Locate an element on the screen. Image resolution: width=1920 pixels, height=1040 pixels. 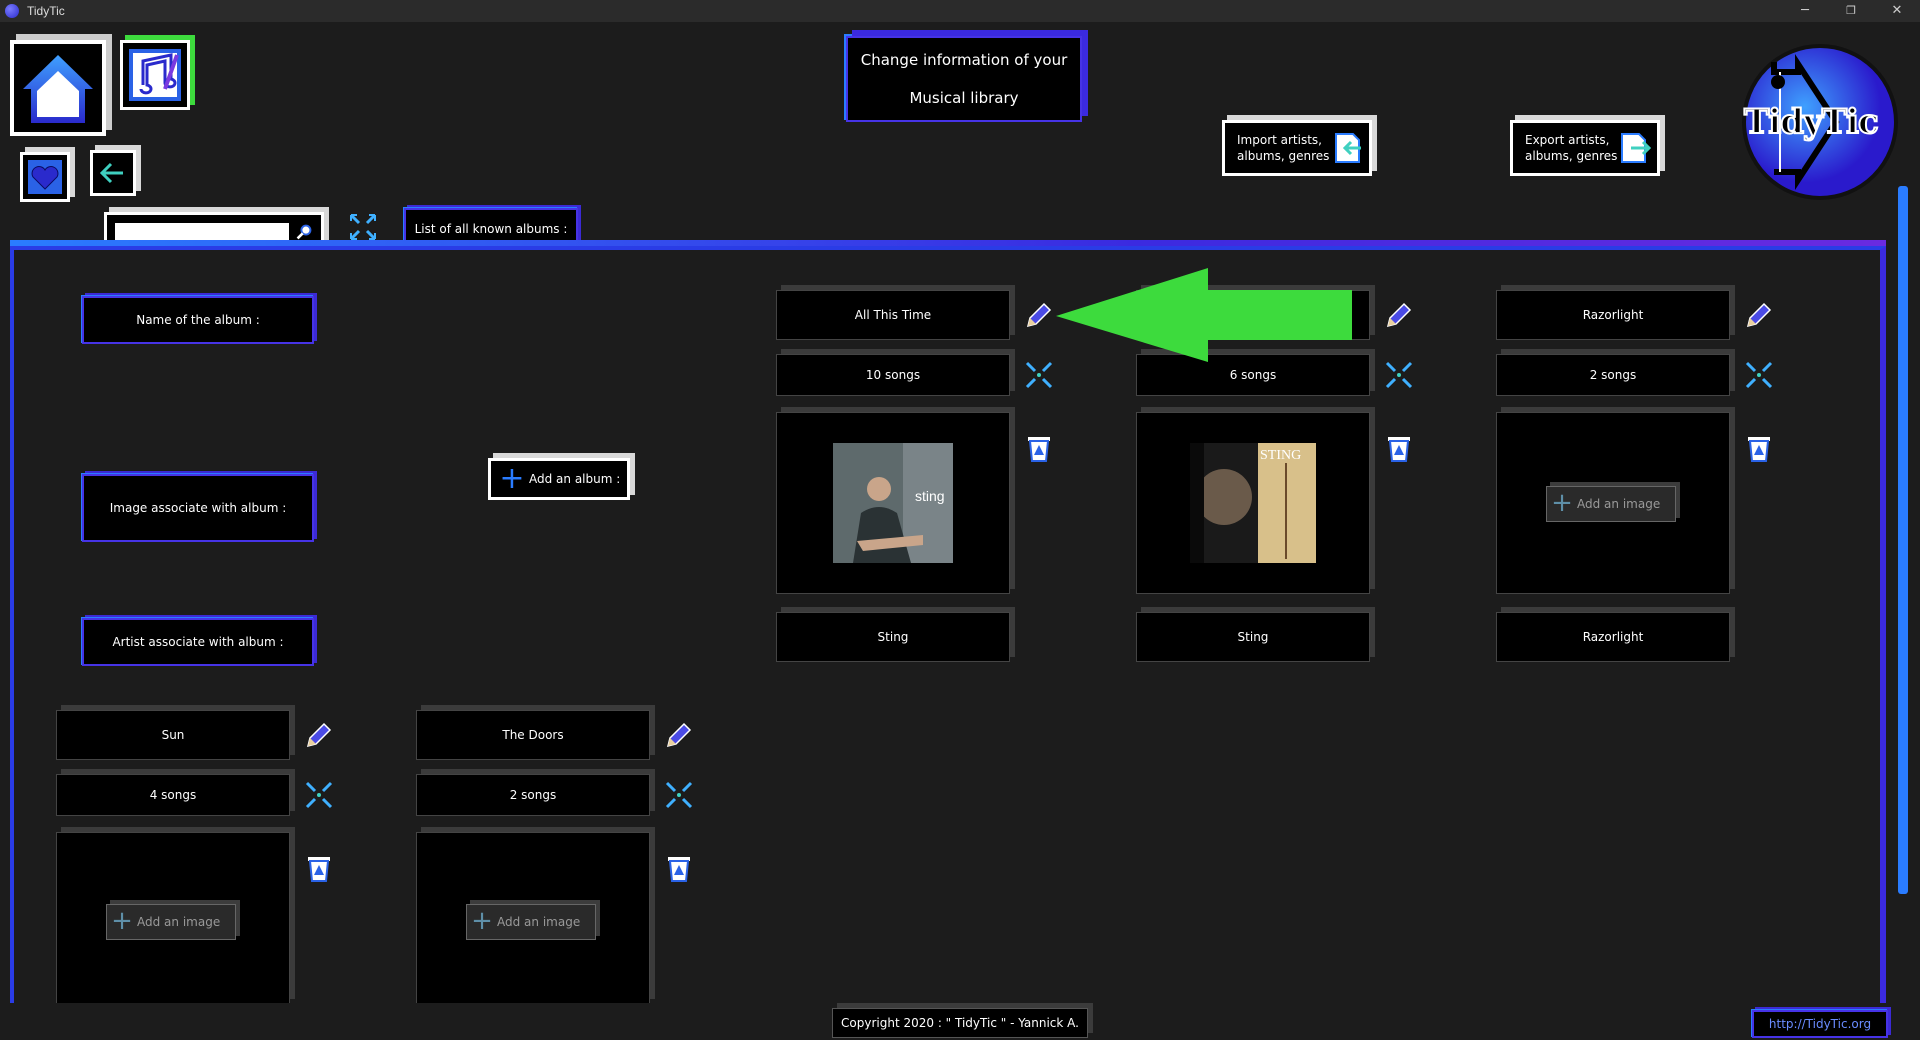
logo-text: TidyTic is located at coordinates (1811, 122).